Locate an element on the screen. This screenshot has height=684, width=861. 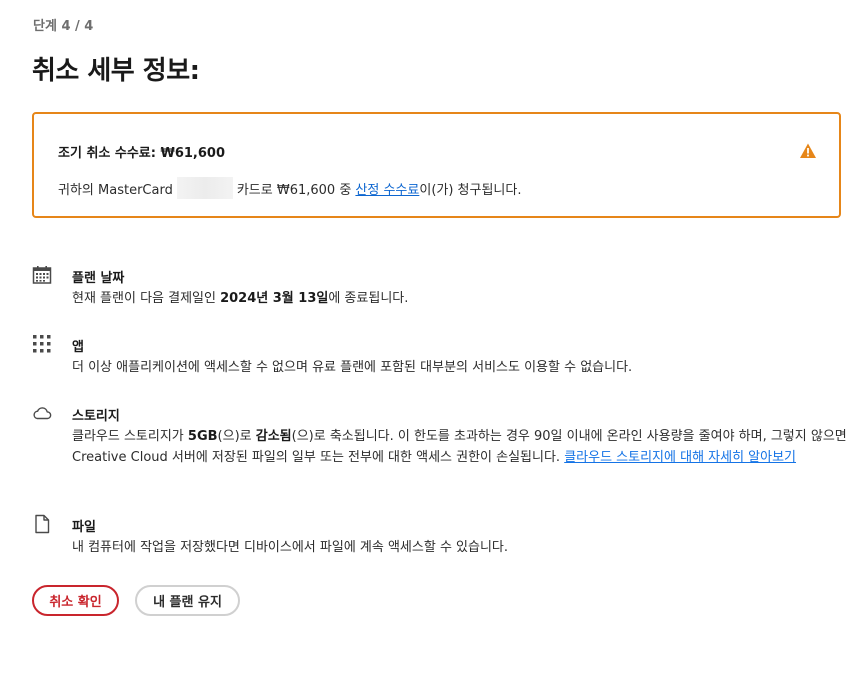
alert-title: 조기 취소 수수료: ₩61,600 is located at coordinates (142, 153).